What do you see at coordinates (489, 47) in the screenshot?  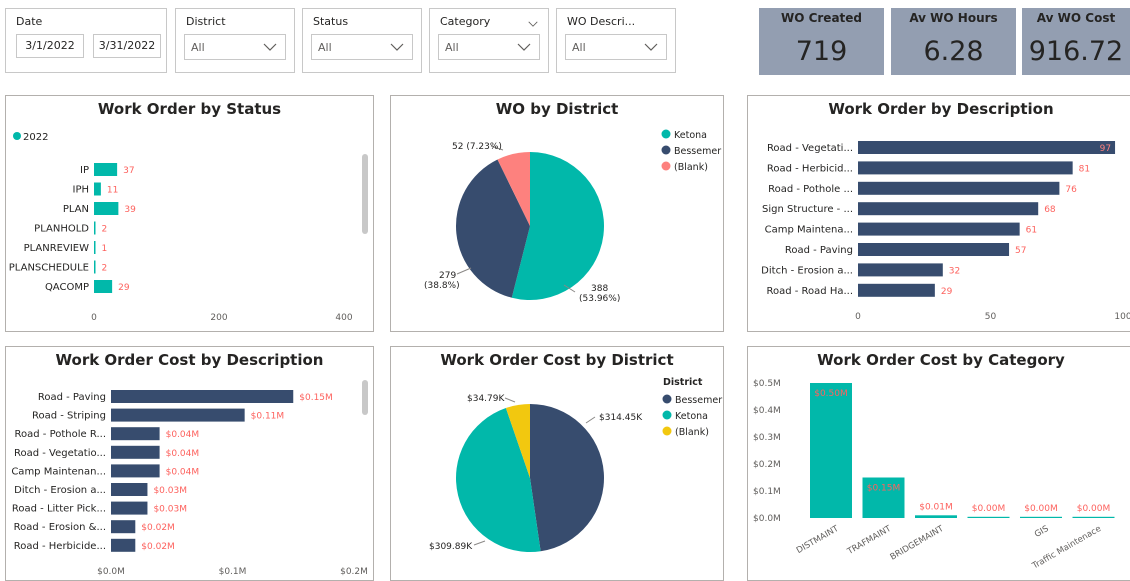 I see `category-dropdown: All` at bounding box center [489, 47].